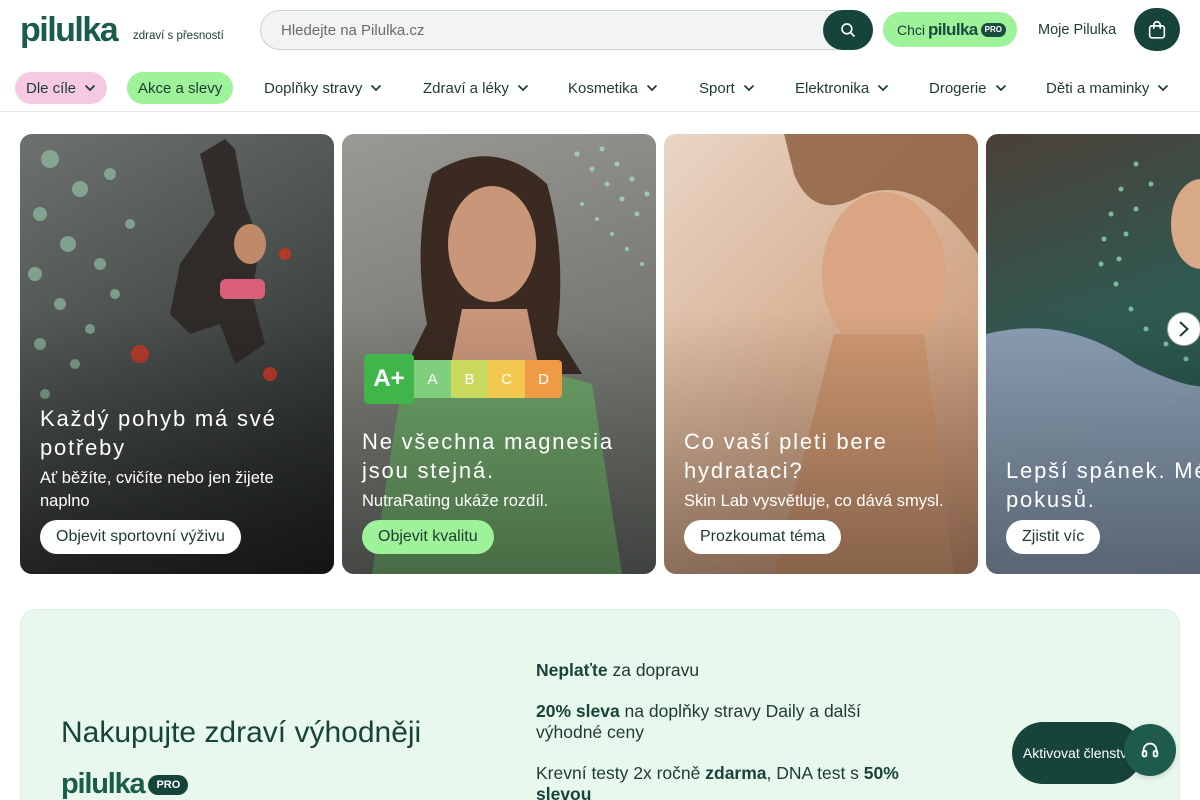  I want to click on chevron-right-icon, so click(1184, 329).